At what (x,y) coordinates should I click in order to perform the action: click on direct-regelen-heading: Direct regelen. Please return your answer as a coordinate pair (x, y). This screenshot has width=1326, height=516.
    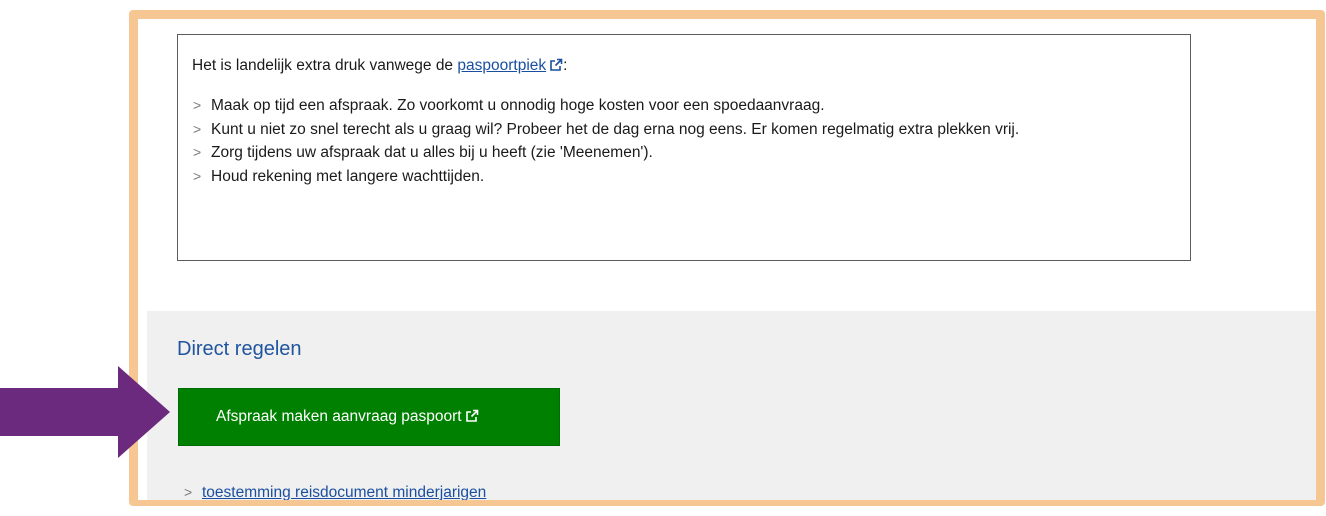
    Looking at the image, I should click on (239, 349).